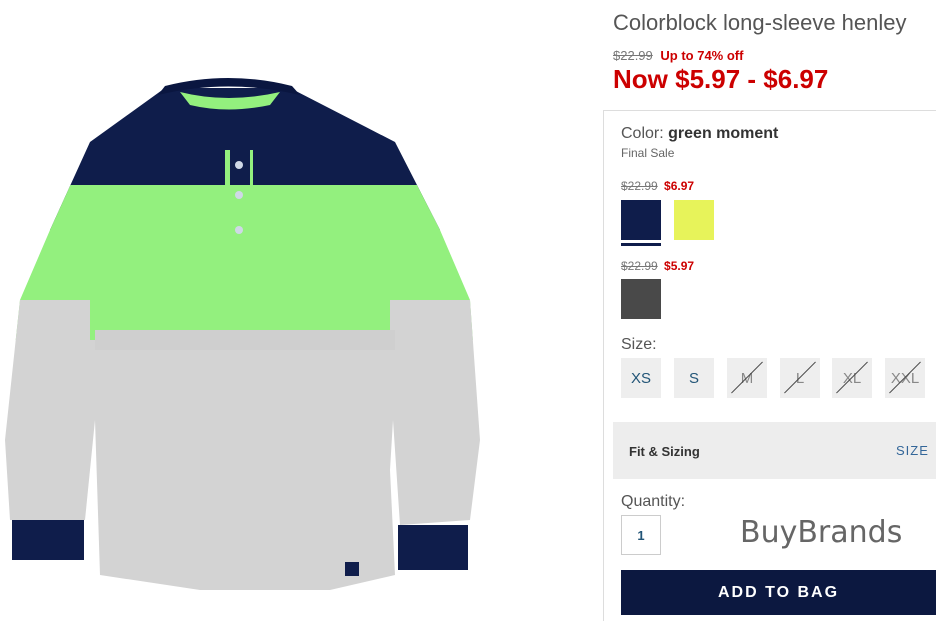 This screenshot has height=621, width=936. What do you see at coordinates (747, 378) in the screenshot?
I see `size-option-m: M` at bounding box center [747, 378].